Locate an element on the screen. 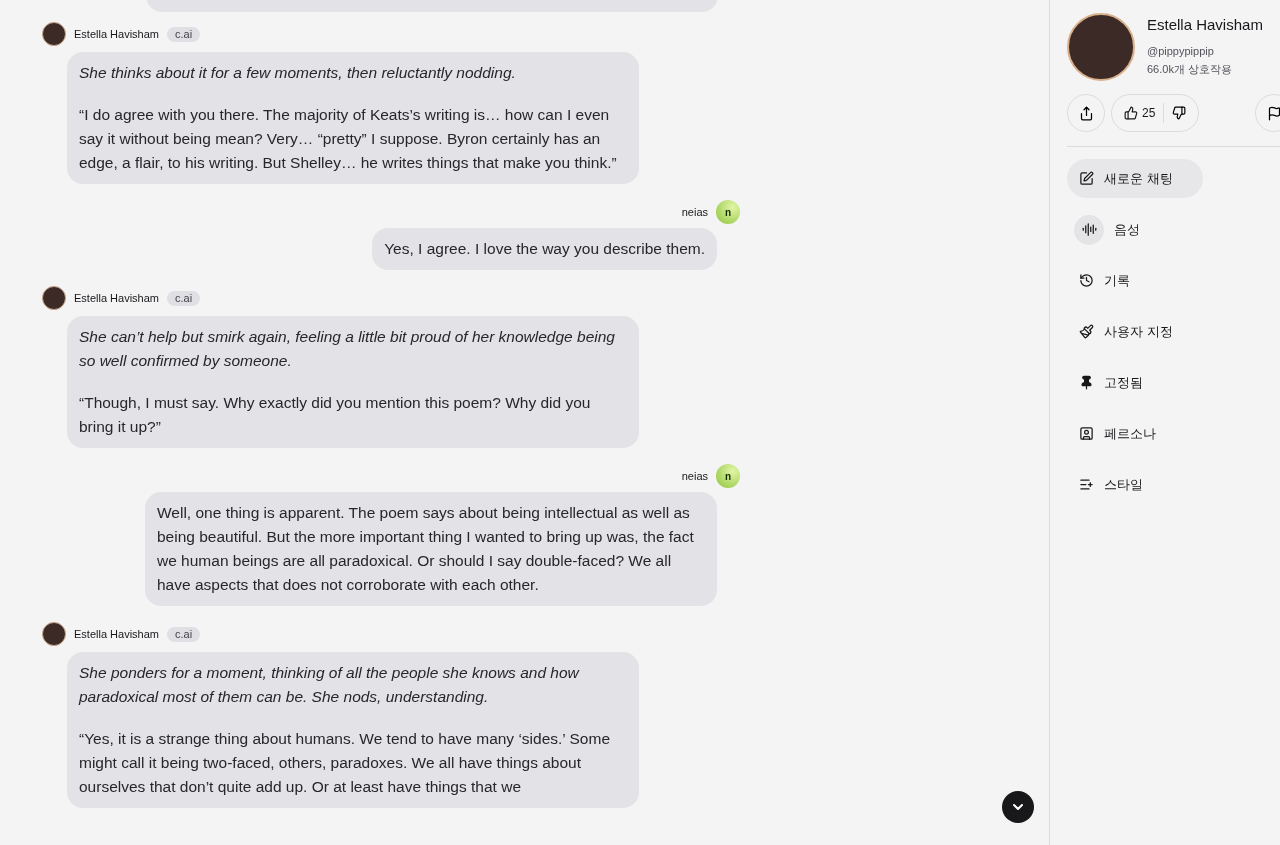  message-text: “I do agree with you there. The majority of Keats’s writing is… how can I even say it without being mean? Very… “pretty” I suppose. Byron certainly has an edge, a flair, to his writing. But Shelley… he writes things that make you think.” is located at coordinates (348, 139).